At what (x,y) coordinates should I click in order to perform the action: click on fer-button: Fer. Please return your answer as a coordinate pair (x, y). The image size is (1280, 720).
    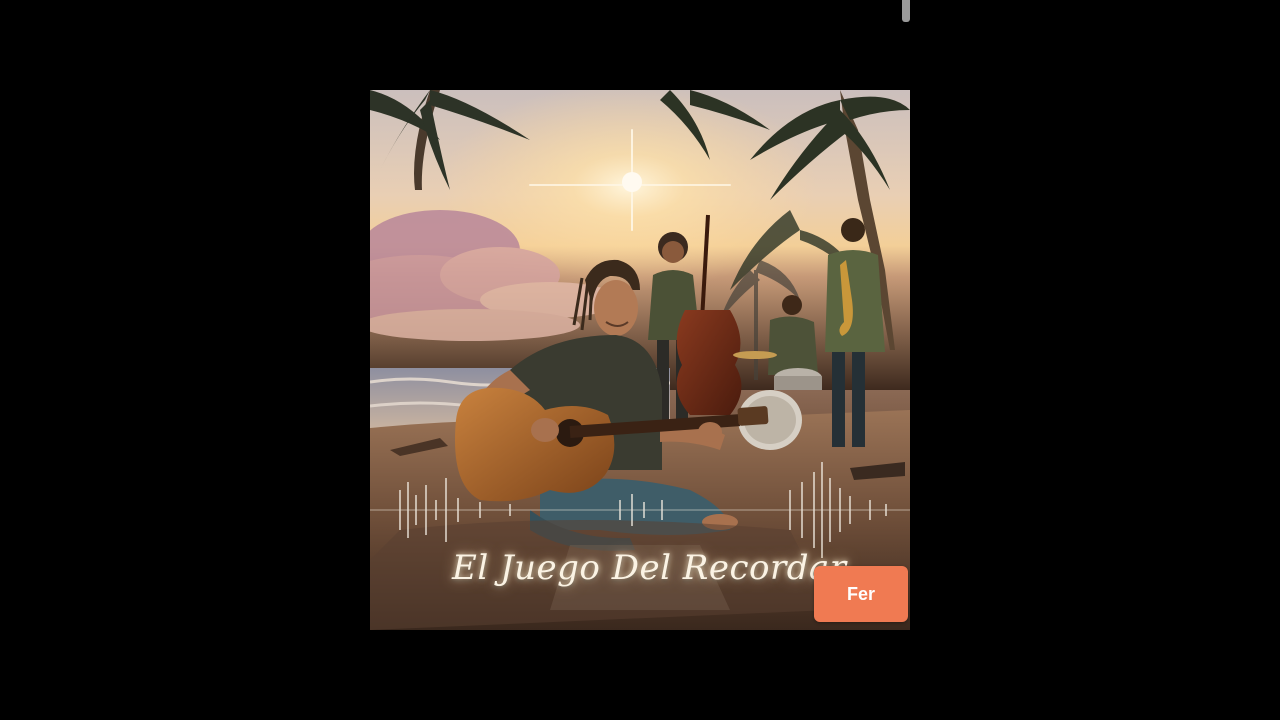
    Looking at the image, I should click on (861, 594).